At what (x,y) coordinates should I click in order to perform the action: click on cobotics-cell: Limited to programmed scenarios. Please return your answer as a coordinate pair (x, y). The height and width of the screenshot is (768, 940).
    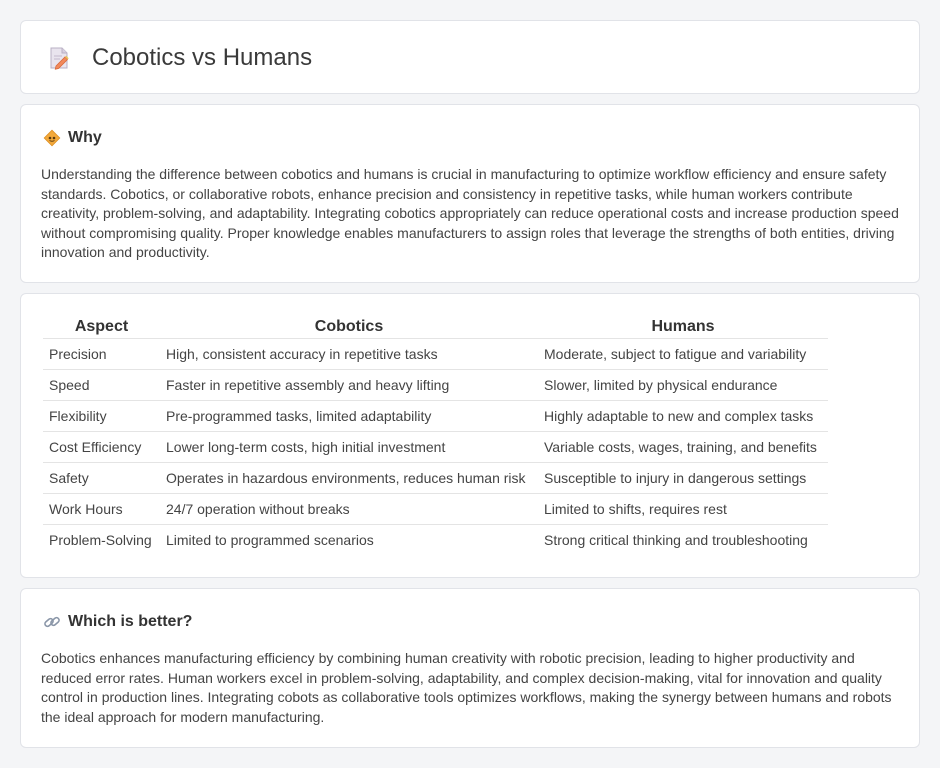
    Looking at the image, I should click on (270, 539).